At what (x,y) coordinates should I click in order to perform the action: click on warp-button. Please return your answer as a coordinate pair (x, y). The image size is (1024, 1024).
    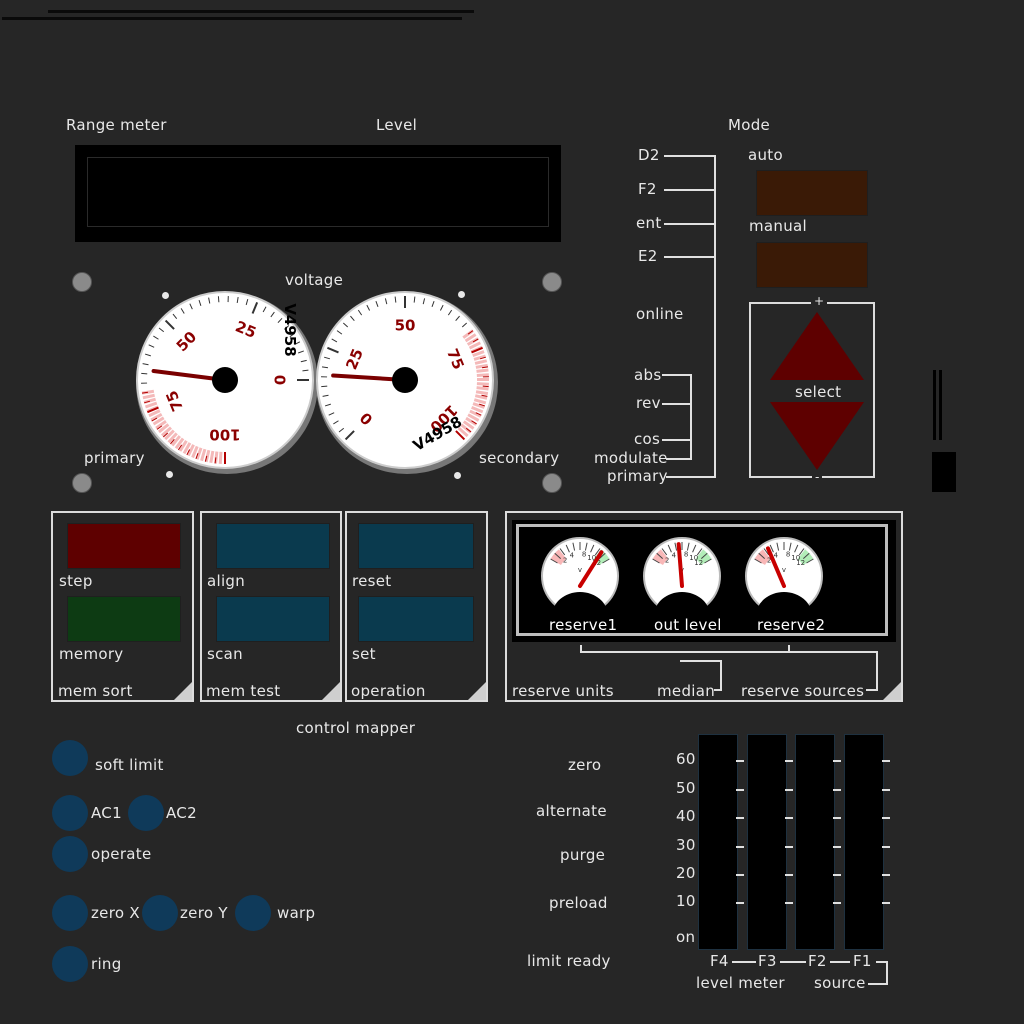
    Looking at the image, I should click on (253, 913).